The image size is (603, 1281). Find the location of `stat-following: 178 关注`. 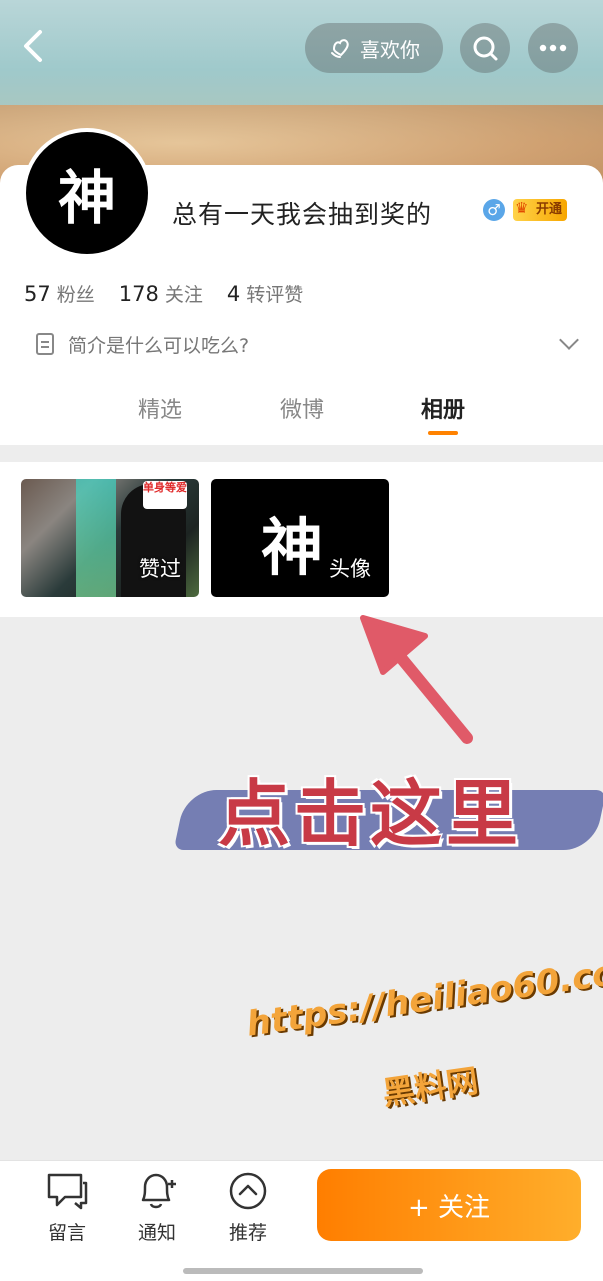

stat-following: 178 关注 is located at coordinates (161, 293).